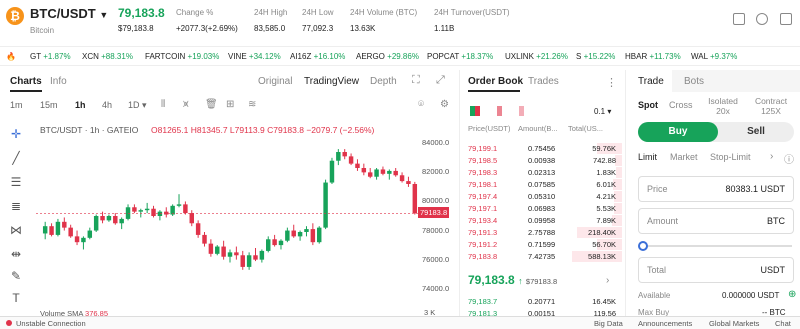  I want to click on ticker-item: S +15.22%, so click(595, 56).